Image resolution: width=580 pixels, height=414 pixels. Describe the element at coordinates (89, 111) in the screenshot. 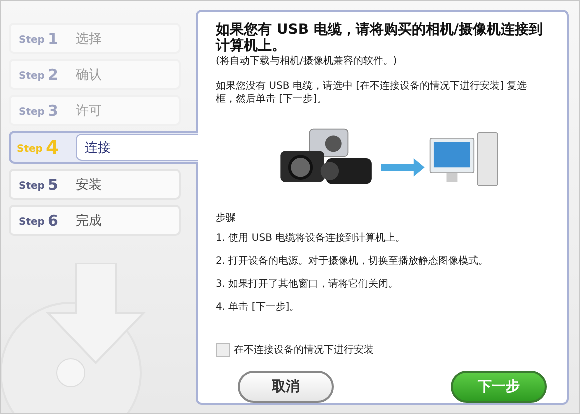

I see `step-label: 许可` at that location.